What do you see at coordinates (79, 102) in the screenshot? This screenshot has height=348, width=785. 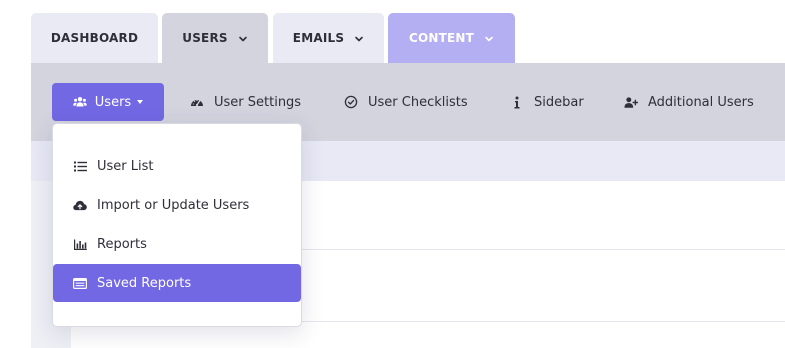 I see `users-group-icon` at bounding box center [79, 102].